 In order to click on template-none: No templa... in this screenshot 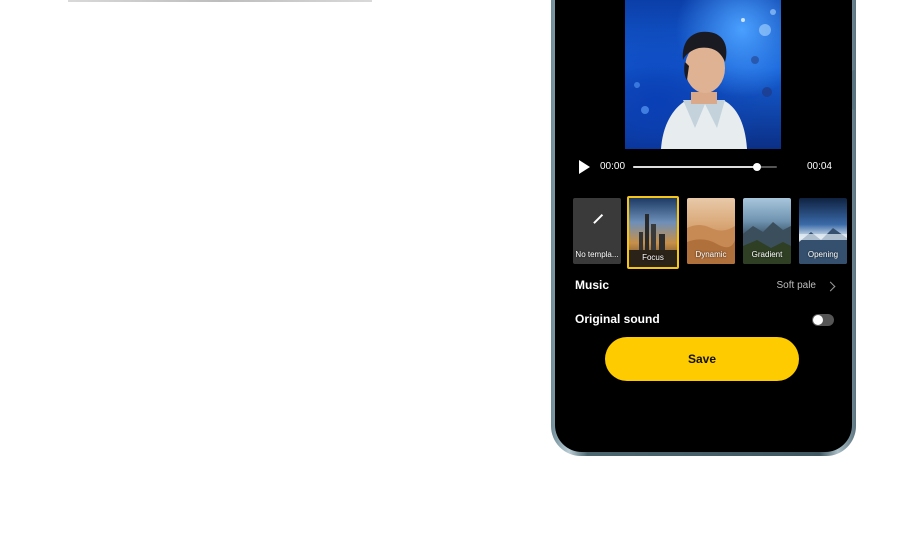, I will do `click(597, 231)`.